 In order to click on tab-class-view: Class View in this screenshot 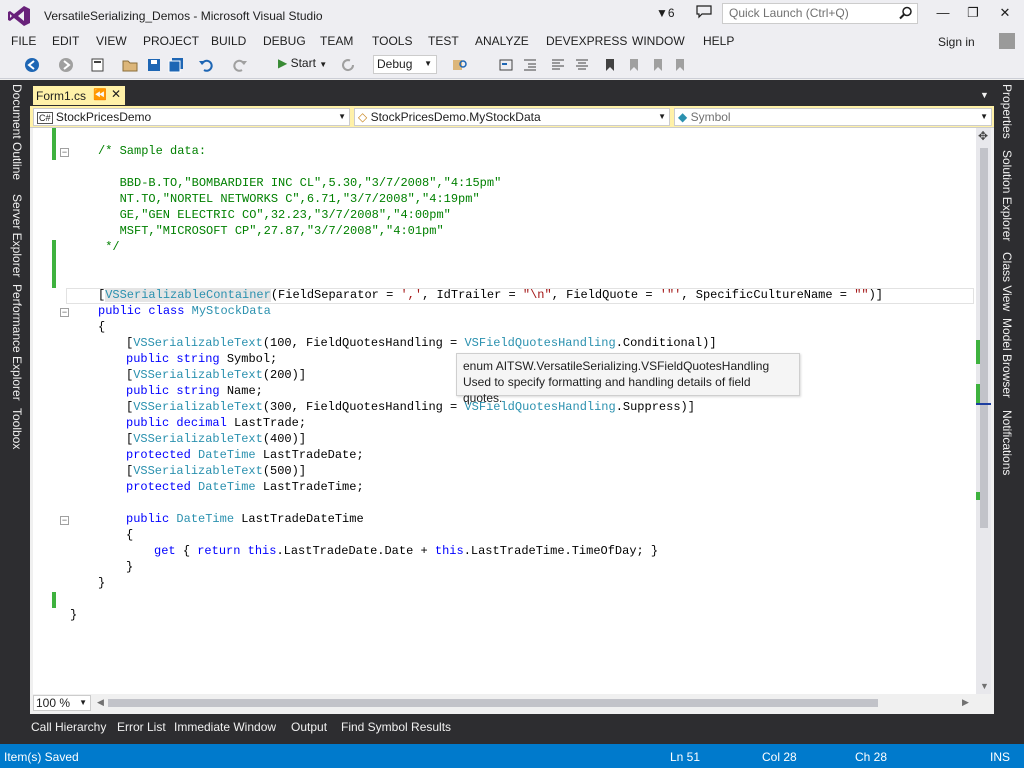, I will do `click(1007, 281)`.